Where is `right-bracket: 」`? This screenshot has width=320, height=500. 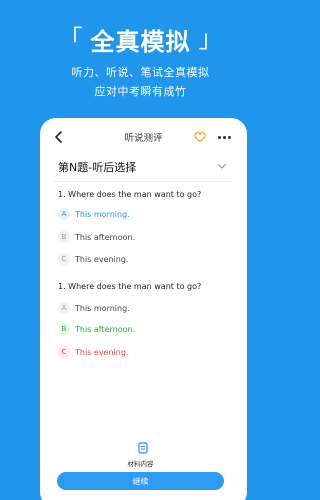
right-bracket: 」 is located at coordinates (210, 39).